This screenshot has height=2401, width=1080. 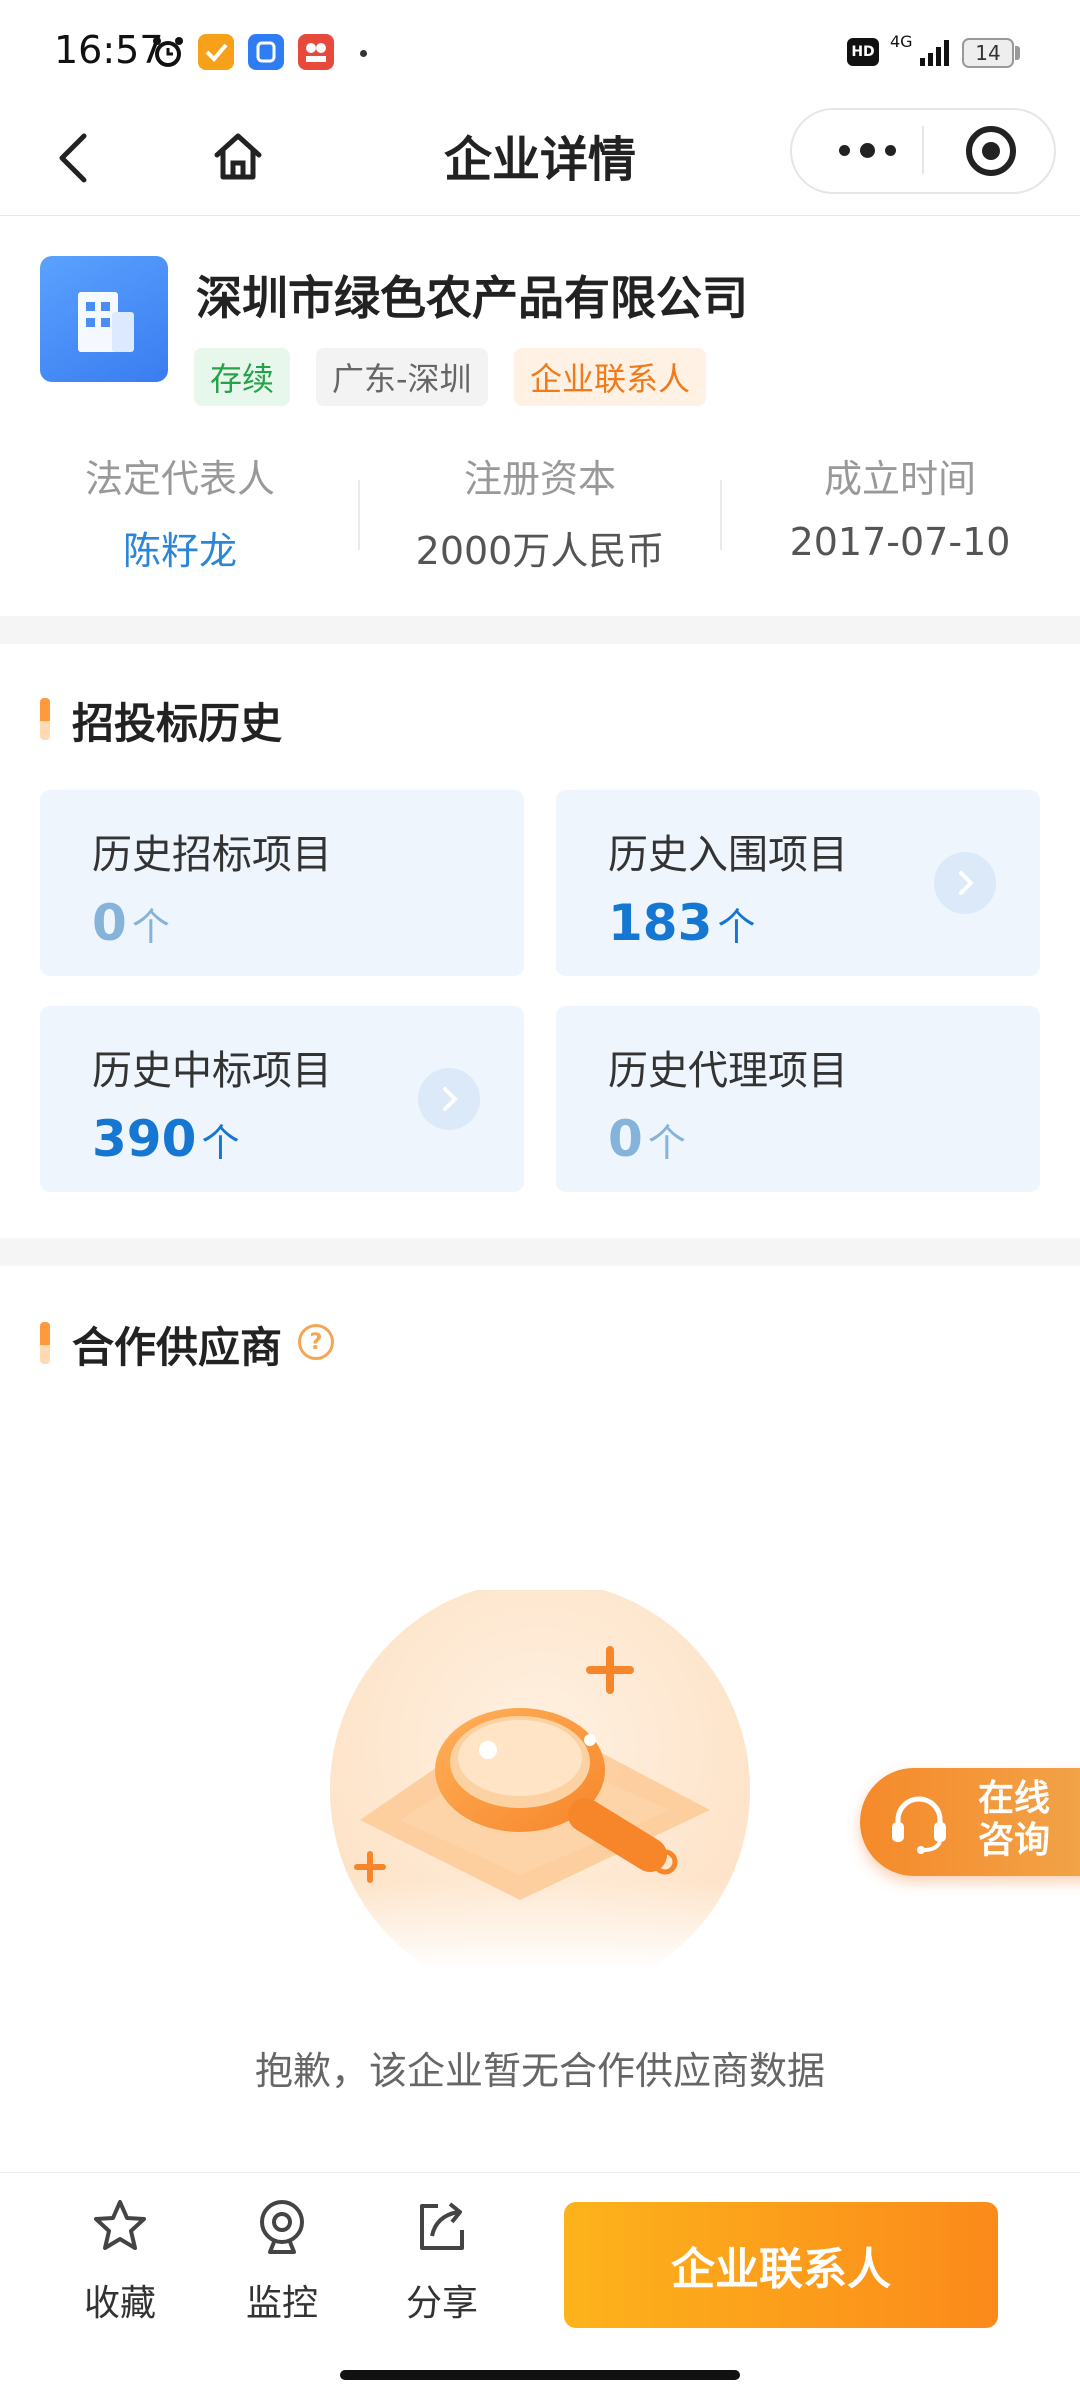 I want to click on tile-label: 历史中标项目, so click(x=212, y=1071).